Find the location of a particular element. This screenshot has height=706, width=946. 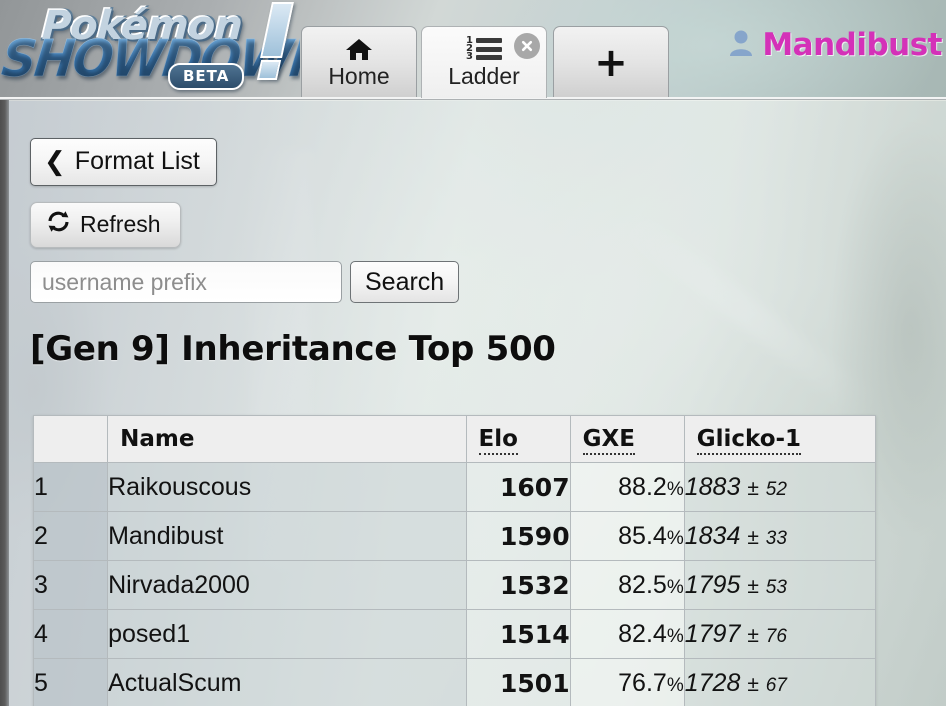

cell-glicko: 1834 ± 33 is located at coordinates (780, 536).